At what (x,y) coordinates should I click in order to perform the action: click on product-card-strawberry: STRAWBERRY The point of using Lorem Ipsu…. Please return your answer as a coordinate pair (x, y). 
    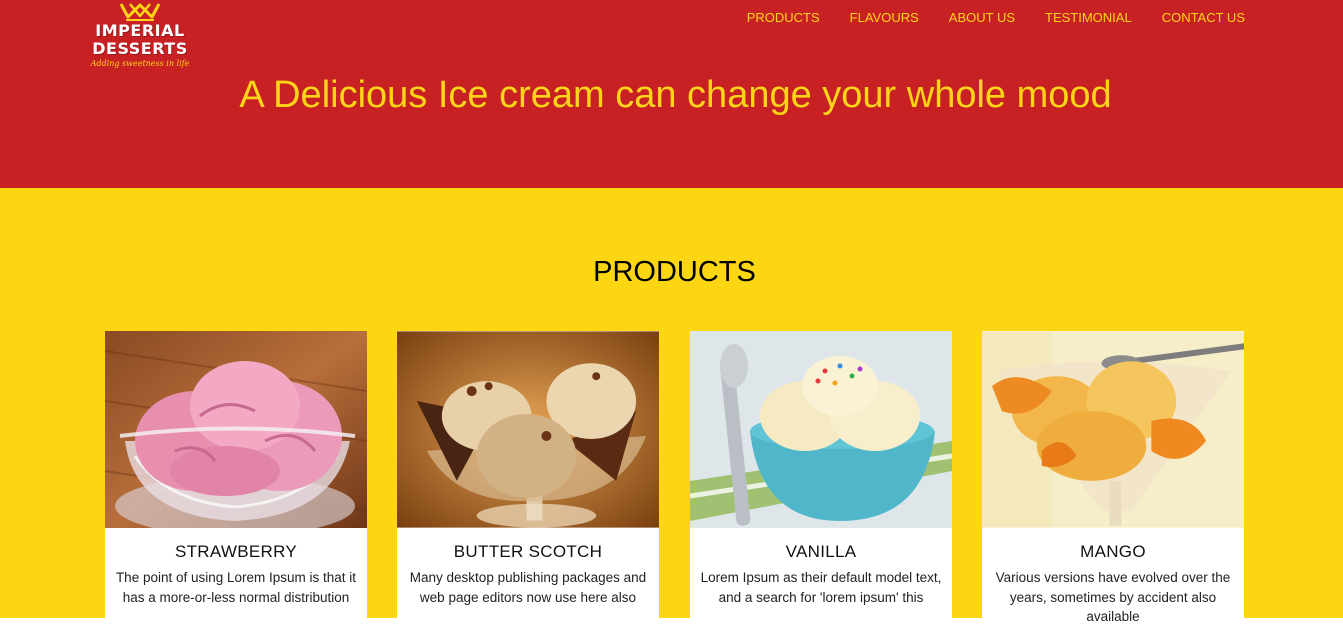
    Looking at the image, I should click on (236, 481).